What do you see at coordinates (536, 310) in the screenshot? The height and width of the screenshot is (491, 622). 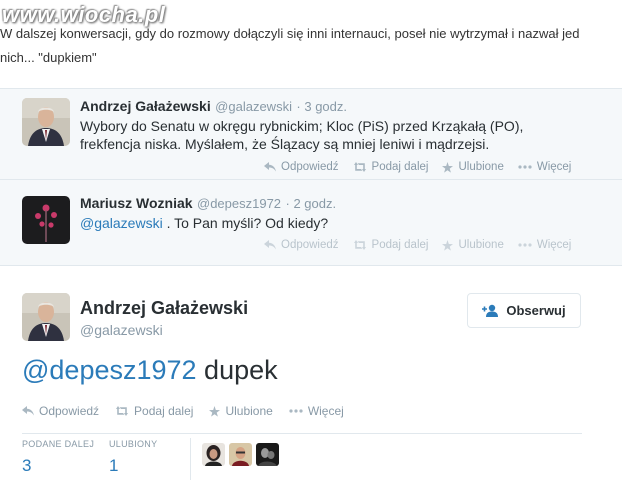 I see `follow-label: Obserwuj` at bounding box center [536, 310].